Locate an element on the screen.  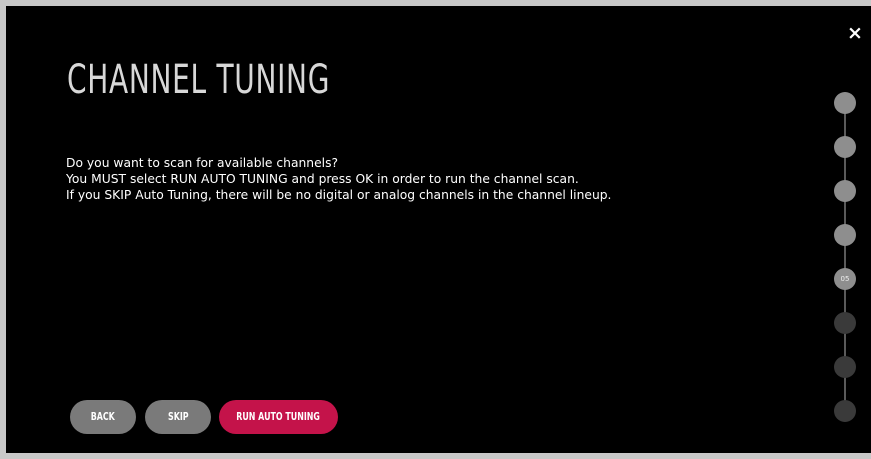
back-button: BACK is located at coordinates (103, 417).